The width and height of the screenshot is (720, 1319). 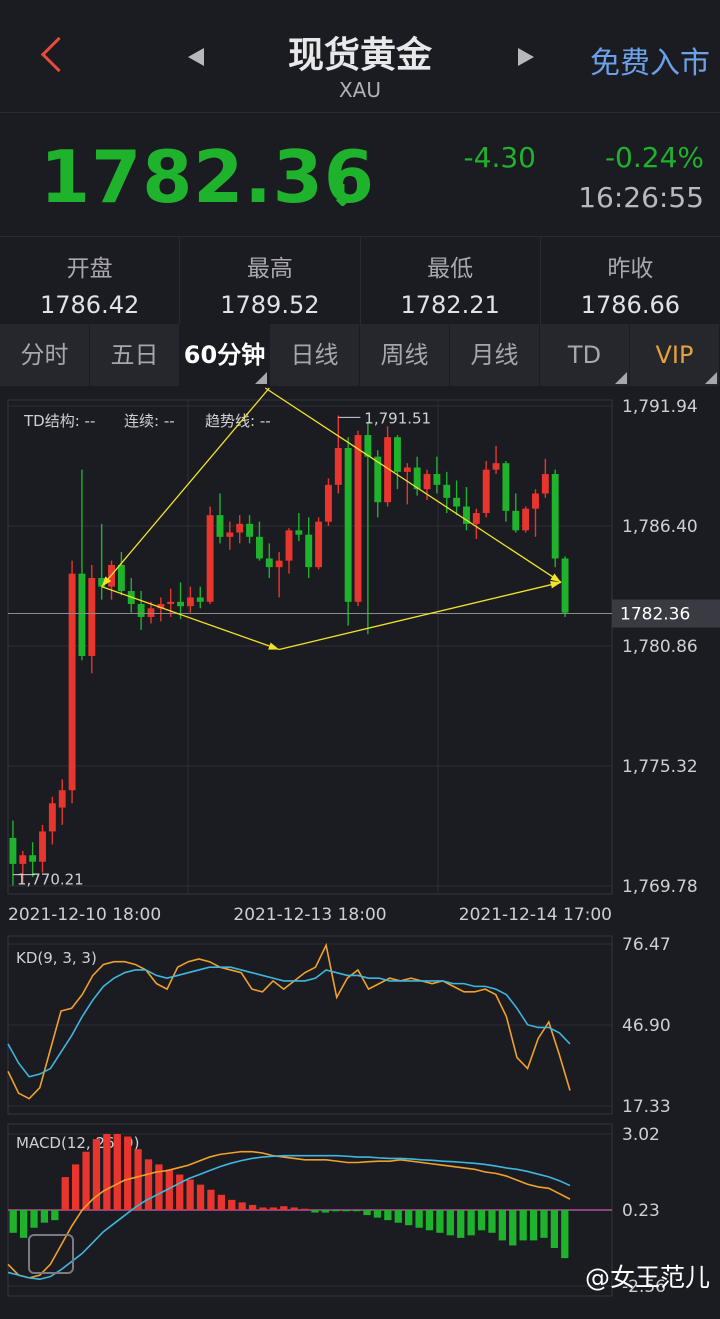 I want to click on macd-lines, so click(x=289, y=1215).